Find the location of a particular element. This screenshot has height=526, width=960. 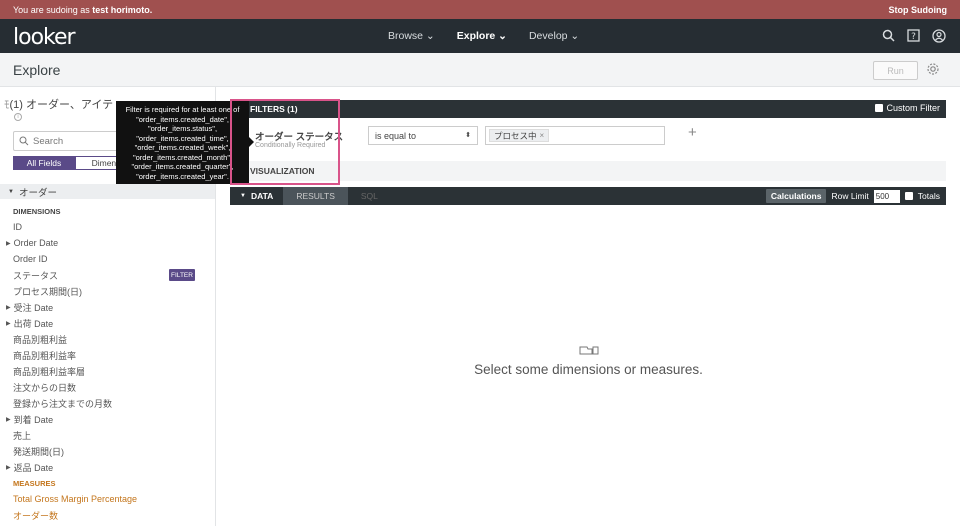

list-item: オーダー数 is located at coordinates (107, 515).